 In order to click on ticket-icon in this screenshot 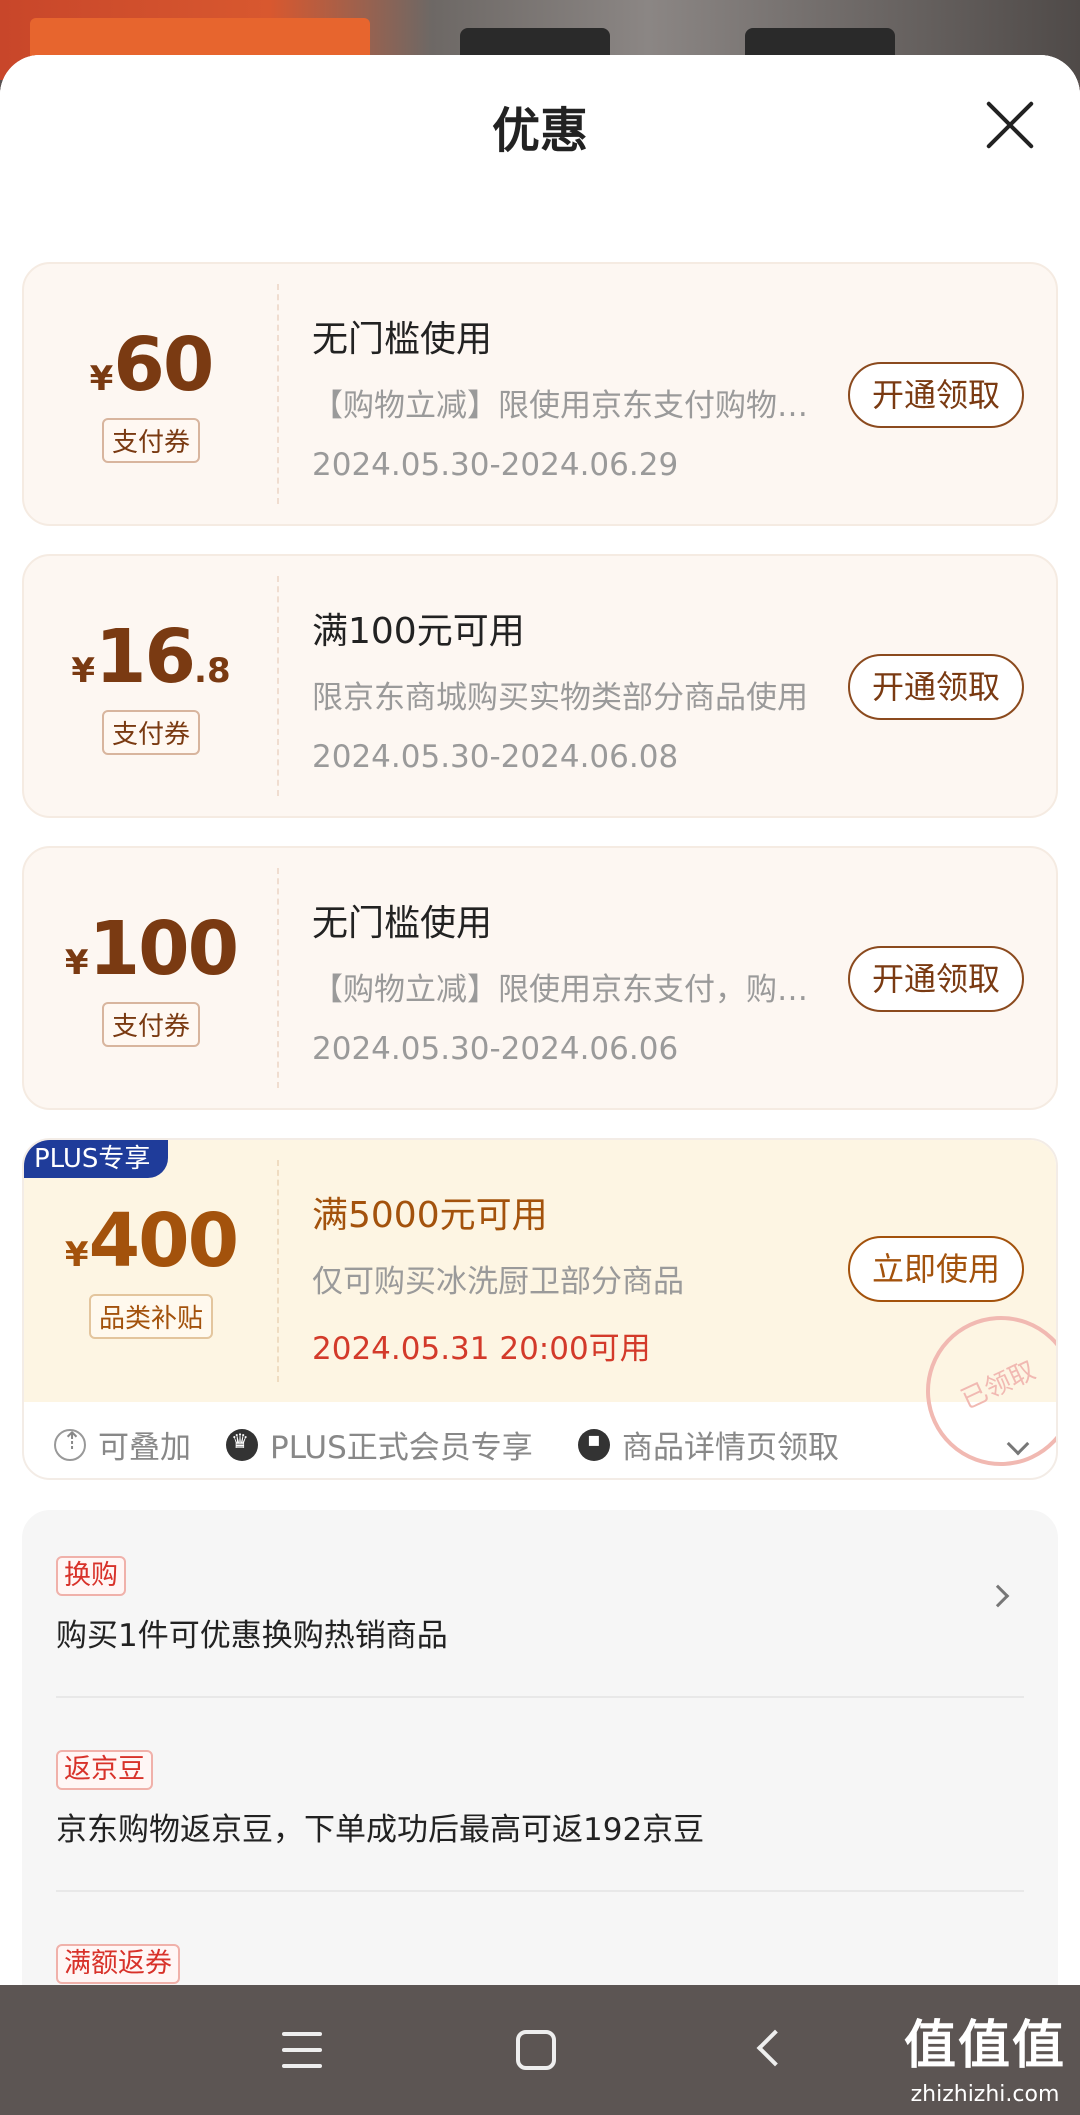, I will do `click(594, 1444)`.